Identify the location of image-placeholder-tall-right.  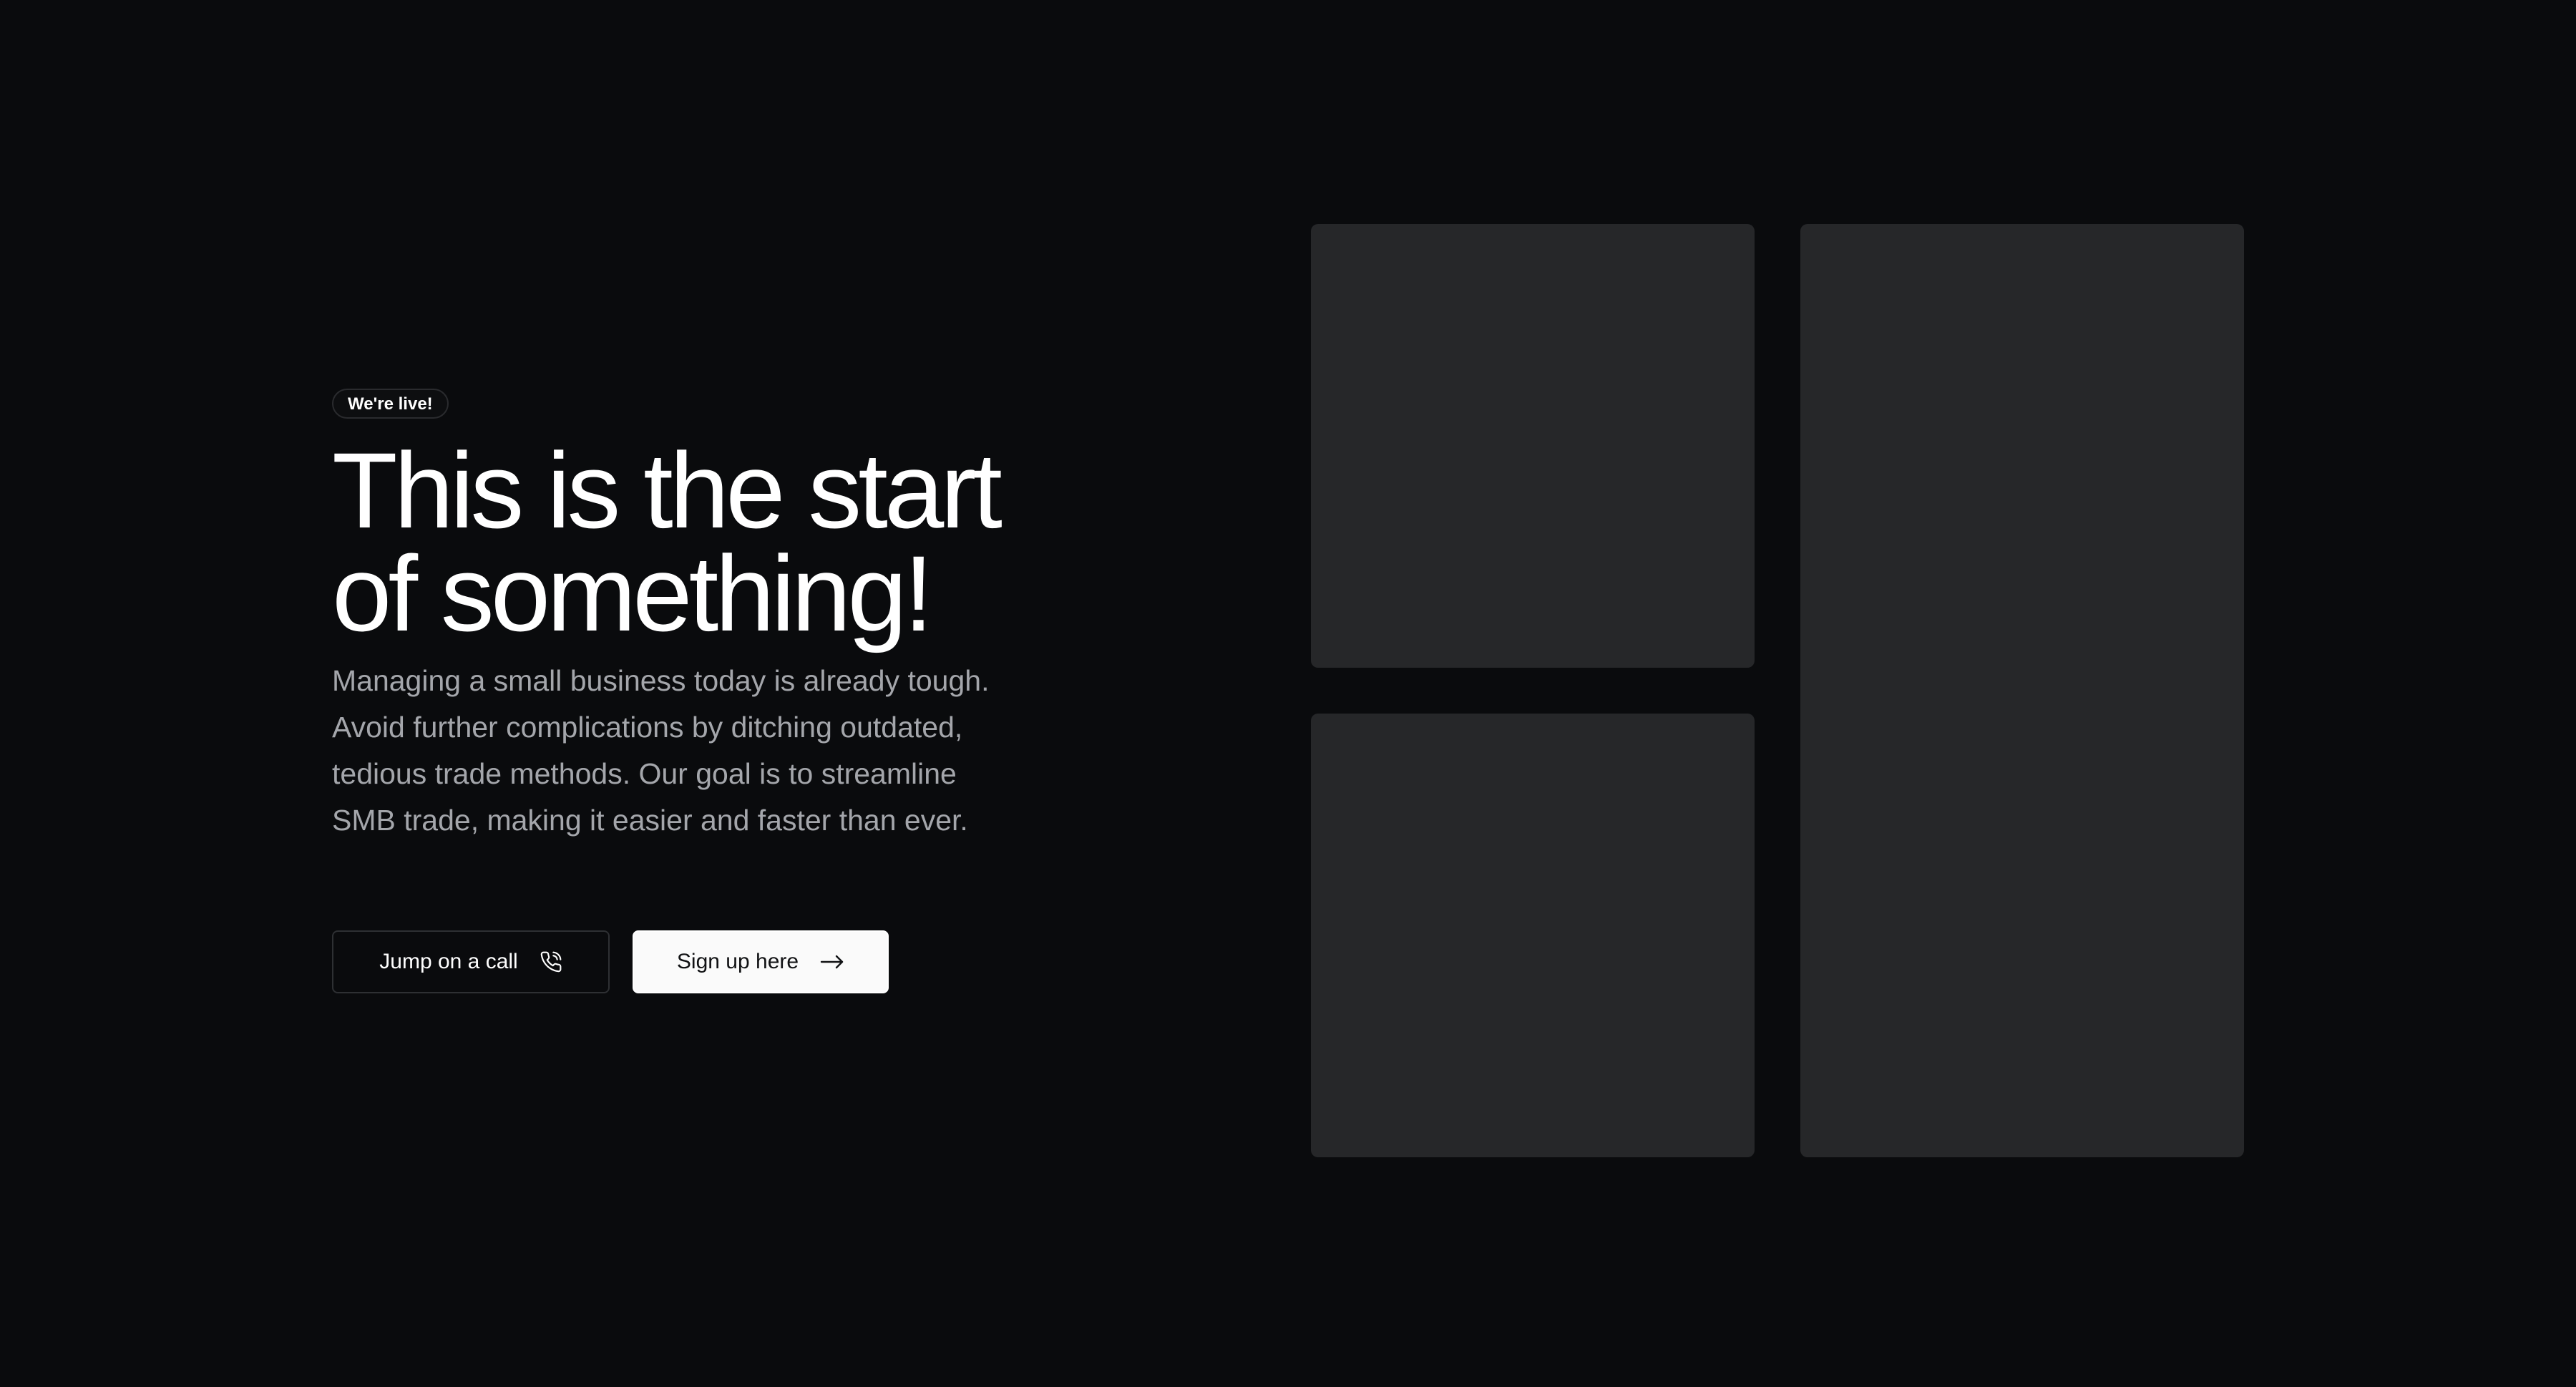
(2022, 690).